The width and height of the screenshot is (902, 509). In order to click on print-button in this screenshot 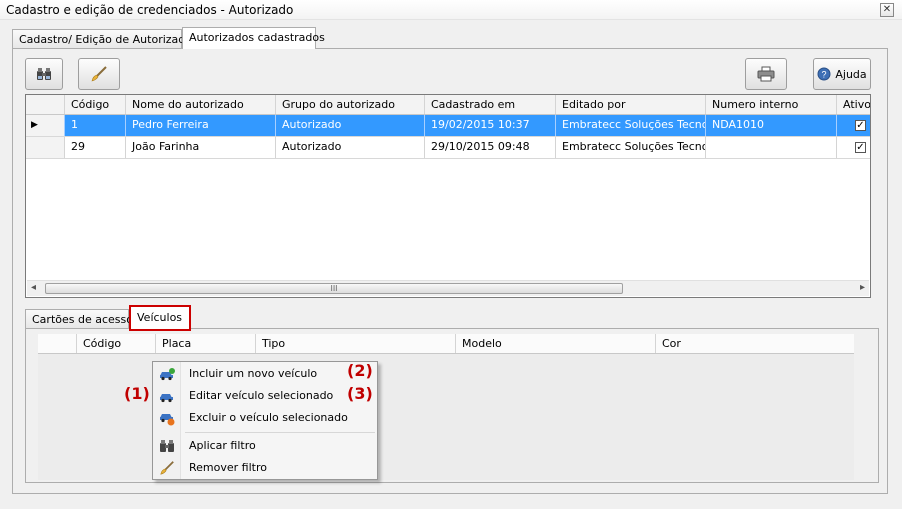, I will do `click(766, 74)`.